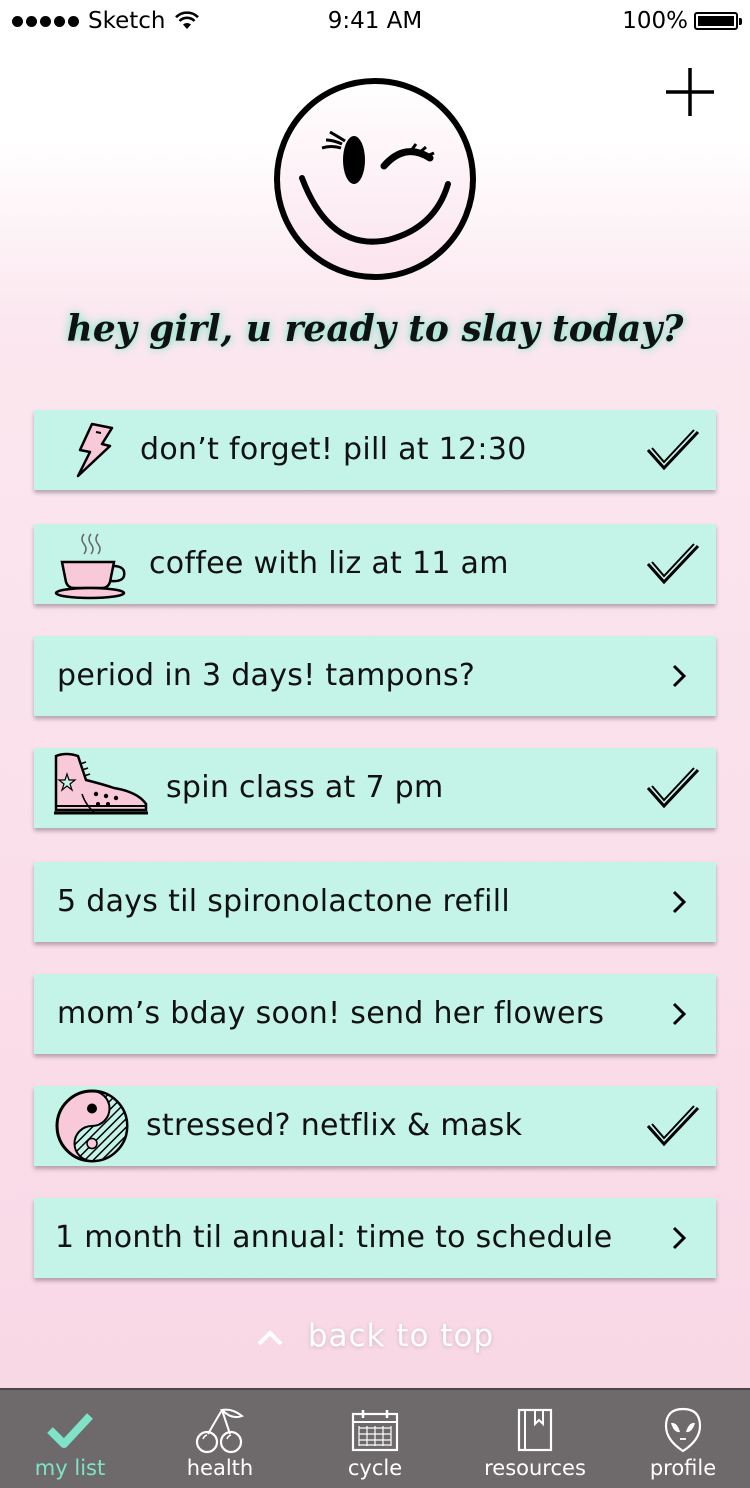 The width and height of the screenshot is (750, 1488). I want to click on reminder-card: don’t forget! pill at 12:30, so click(375, 450).